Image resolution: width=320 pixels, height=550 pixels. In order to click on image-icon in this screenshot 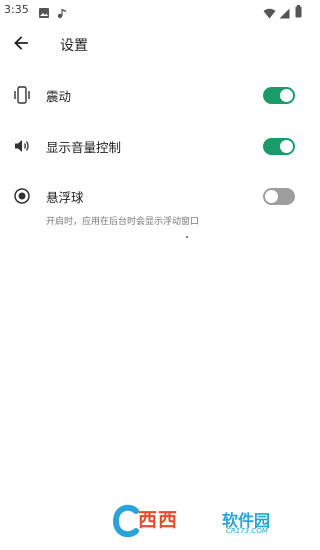, I will do `click(44, 13)`.